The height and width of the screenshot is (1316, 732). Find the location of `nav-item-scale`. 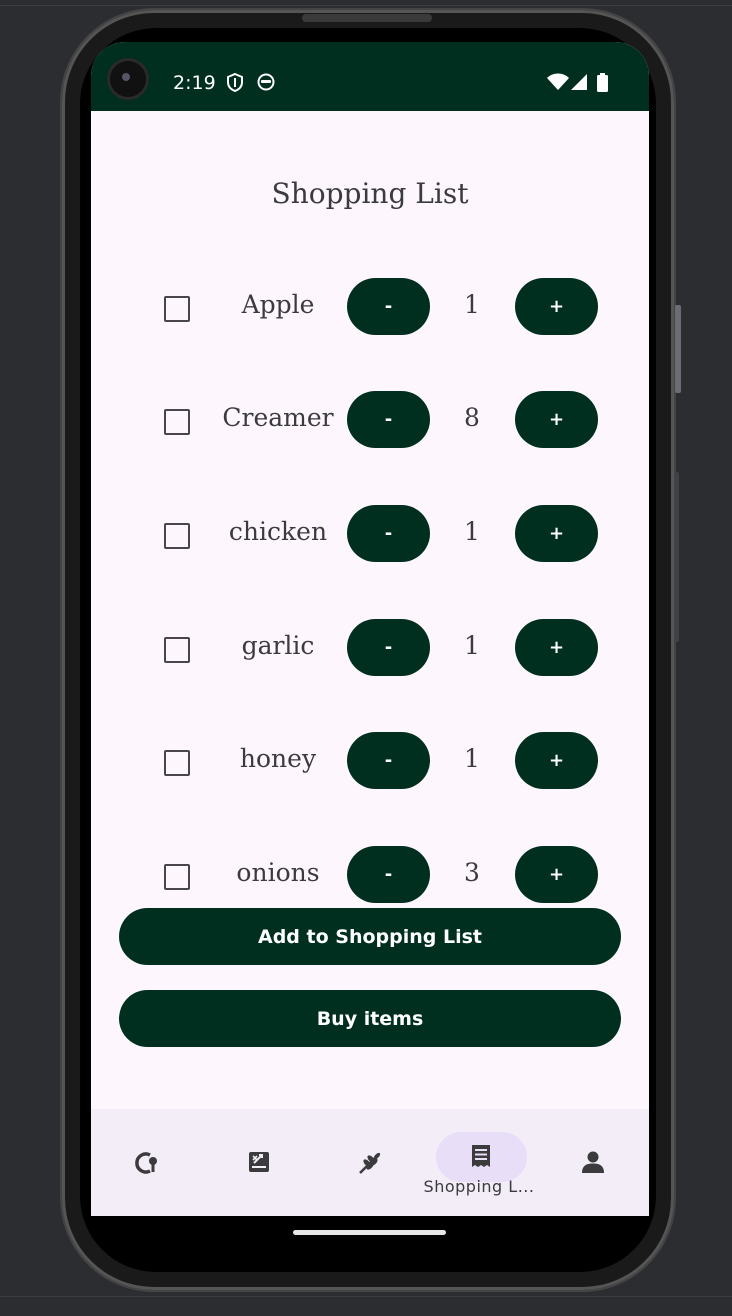

nav-item-scale is located at coordinates (259, 1162).